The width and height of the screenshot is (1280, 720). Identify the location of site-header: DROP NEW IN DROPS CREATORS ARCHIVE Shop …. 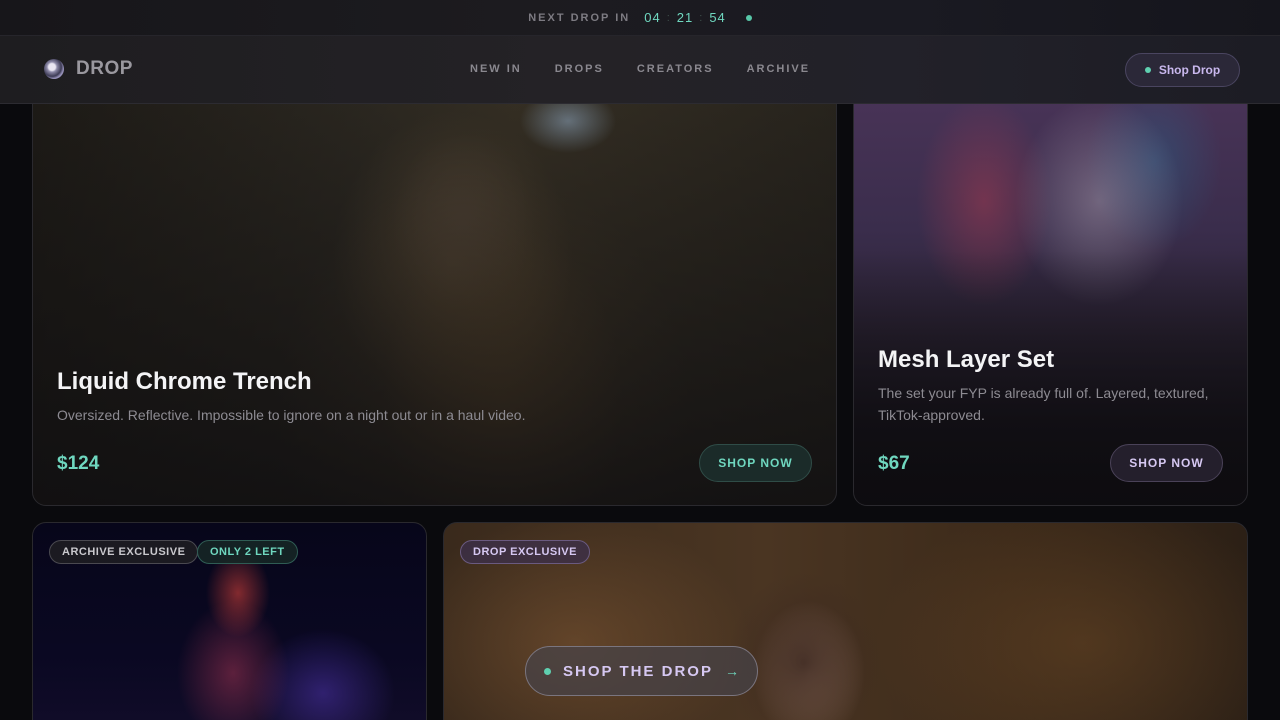
(640, 70).